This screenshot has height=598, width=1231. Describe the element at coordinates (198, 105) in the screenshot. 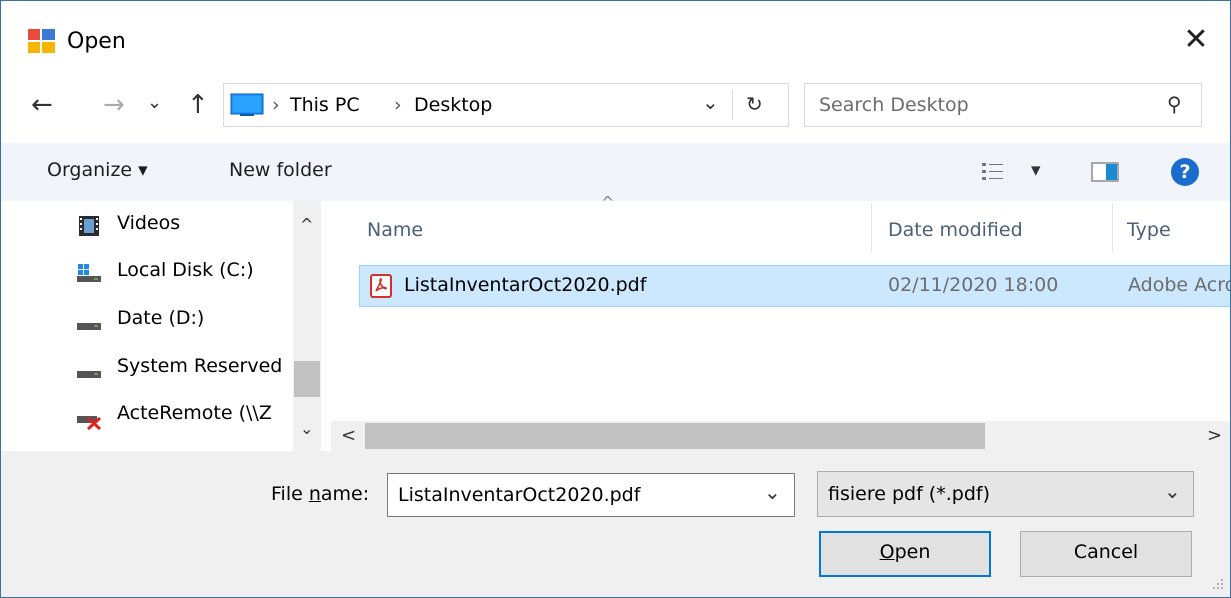

I see `up-button: ↑` at that location.